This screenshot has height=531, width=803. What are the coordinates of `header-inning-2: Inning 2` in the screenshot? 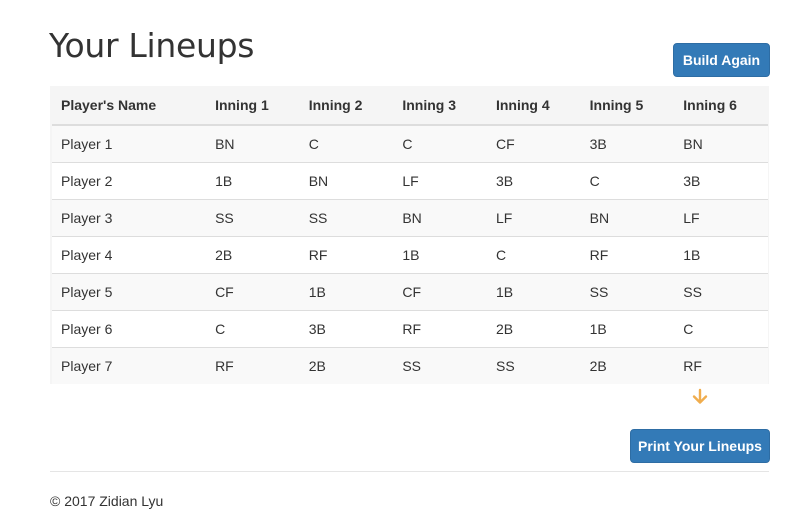 It's located at (346, 106).